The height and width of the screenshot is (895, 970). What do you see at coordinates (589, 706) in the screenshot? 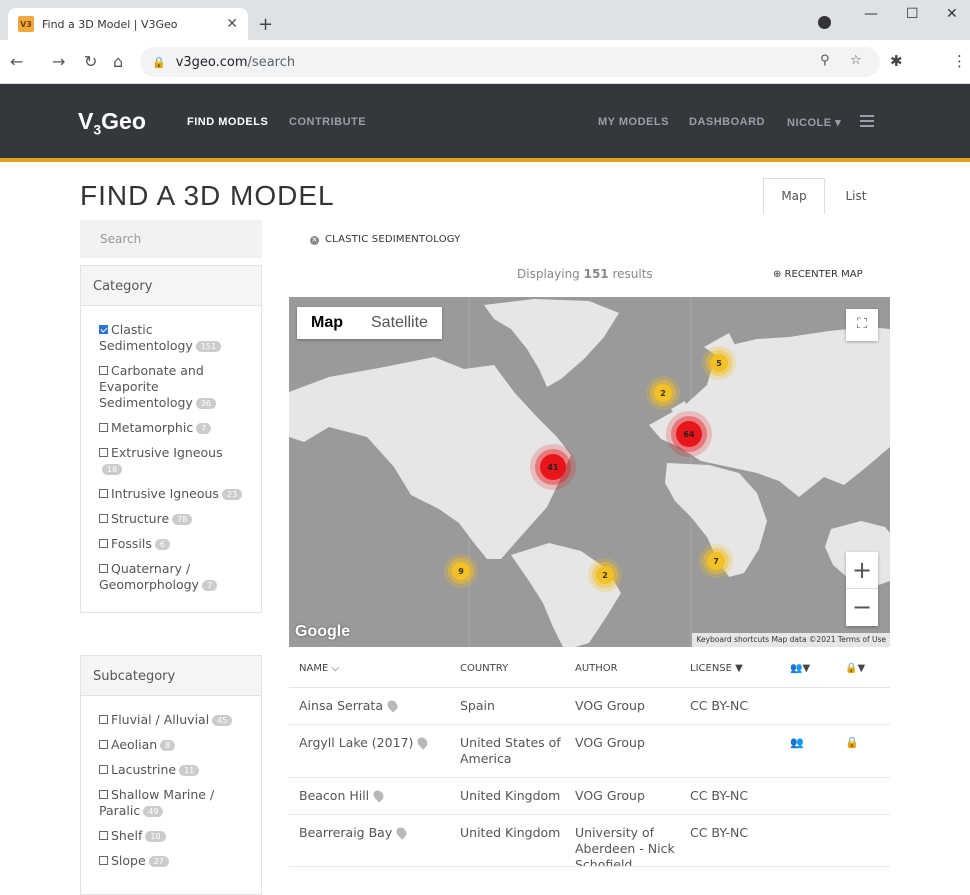
I see `table-row: Ainsa Serrata Spain VOG Group CC BY-NC` at bounding box center [589, 706].